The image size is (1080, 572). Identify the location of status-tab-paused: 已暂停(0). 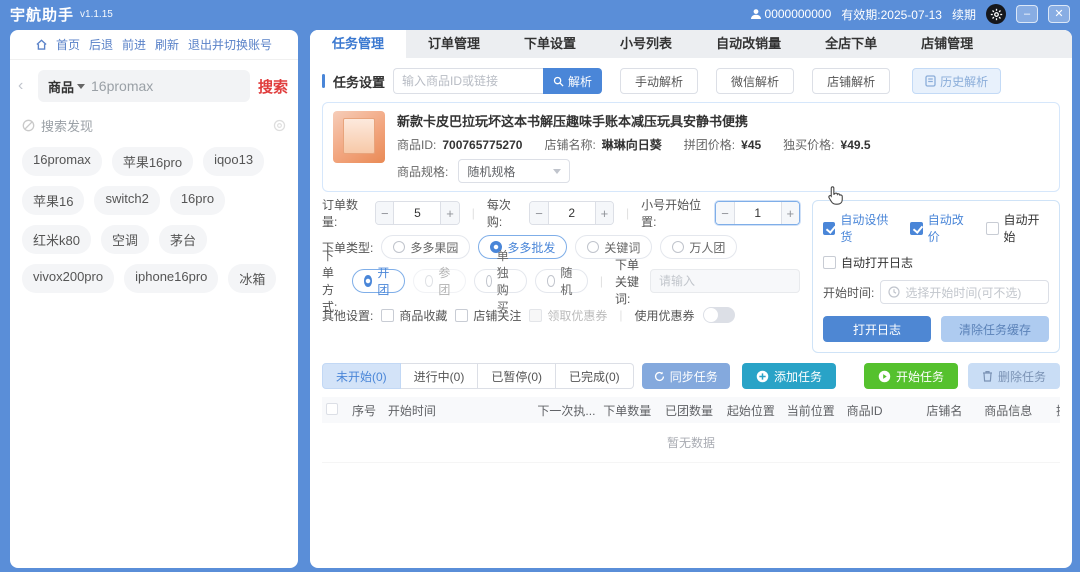
(517, 376).